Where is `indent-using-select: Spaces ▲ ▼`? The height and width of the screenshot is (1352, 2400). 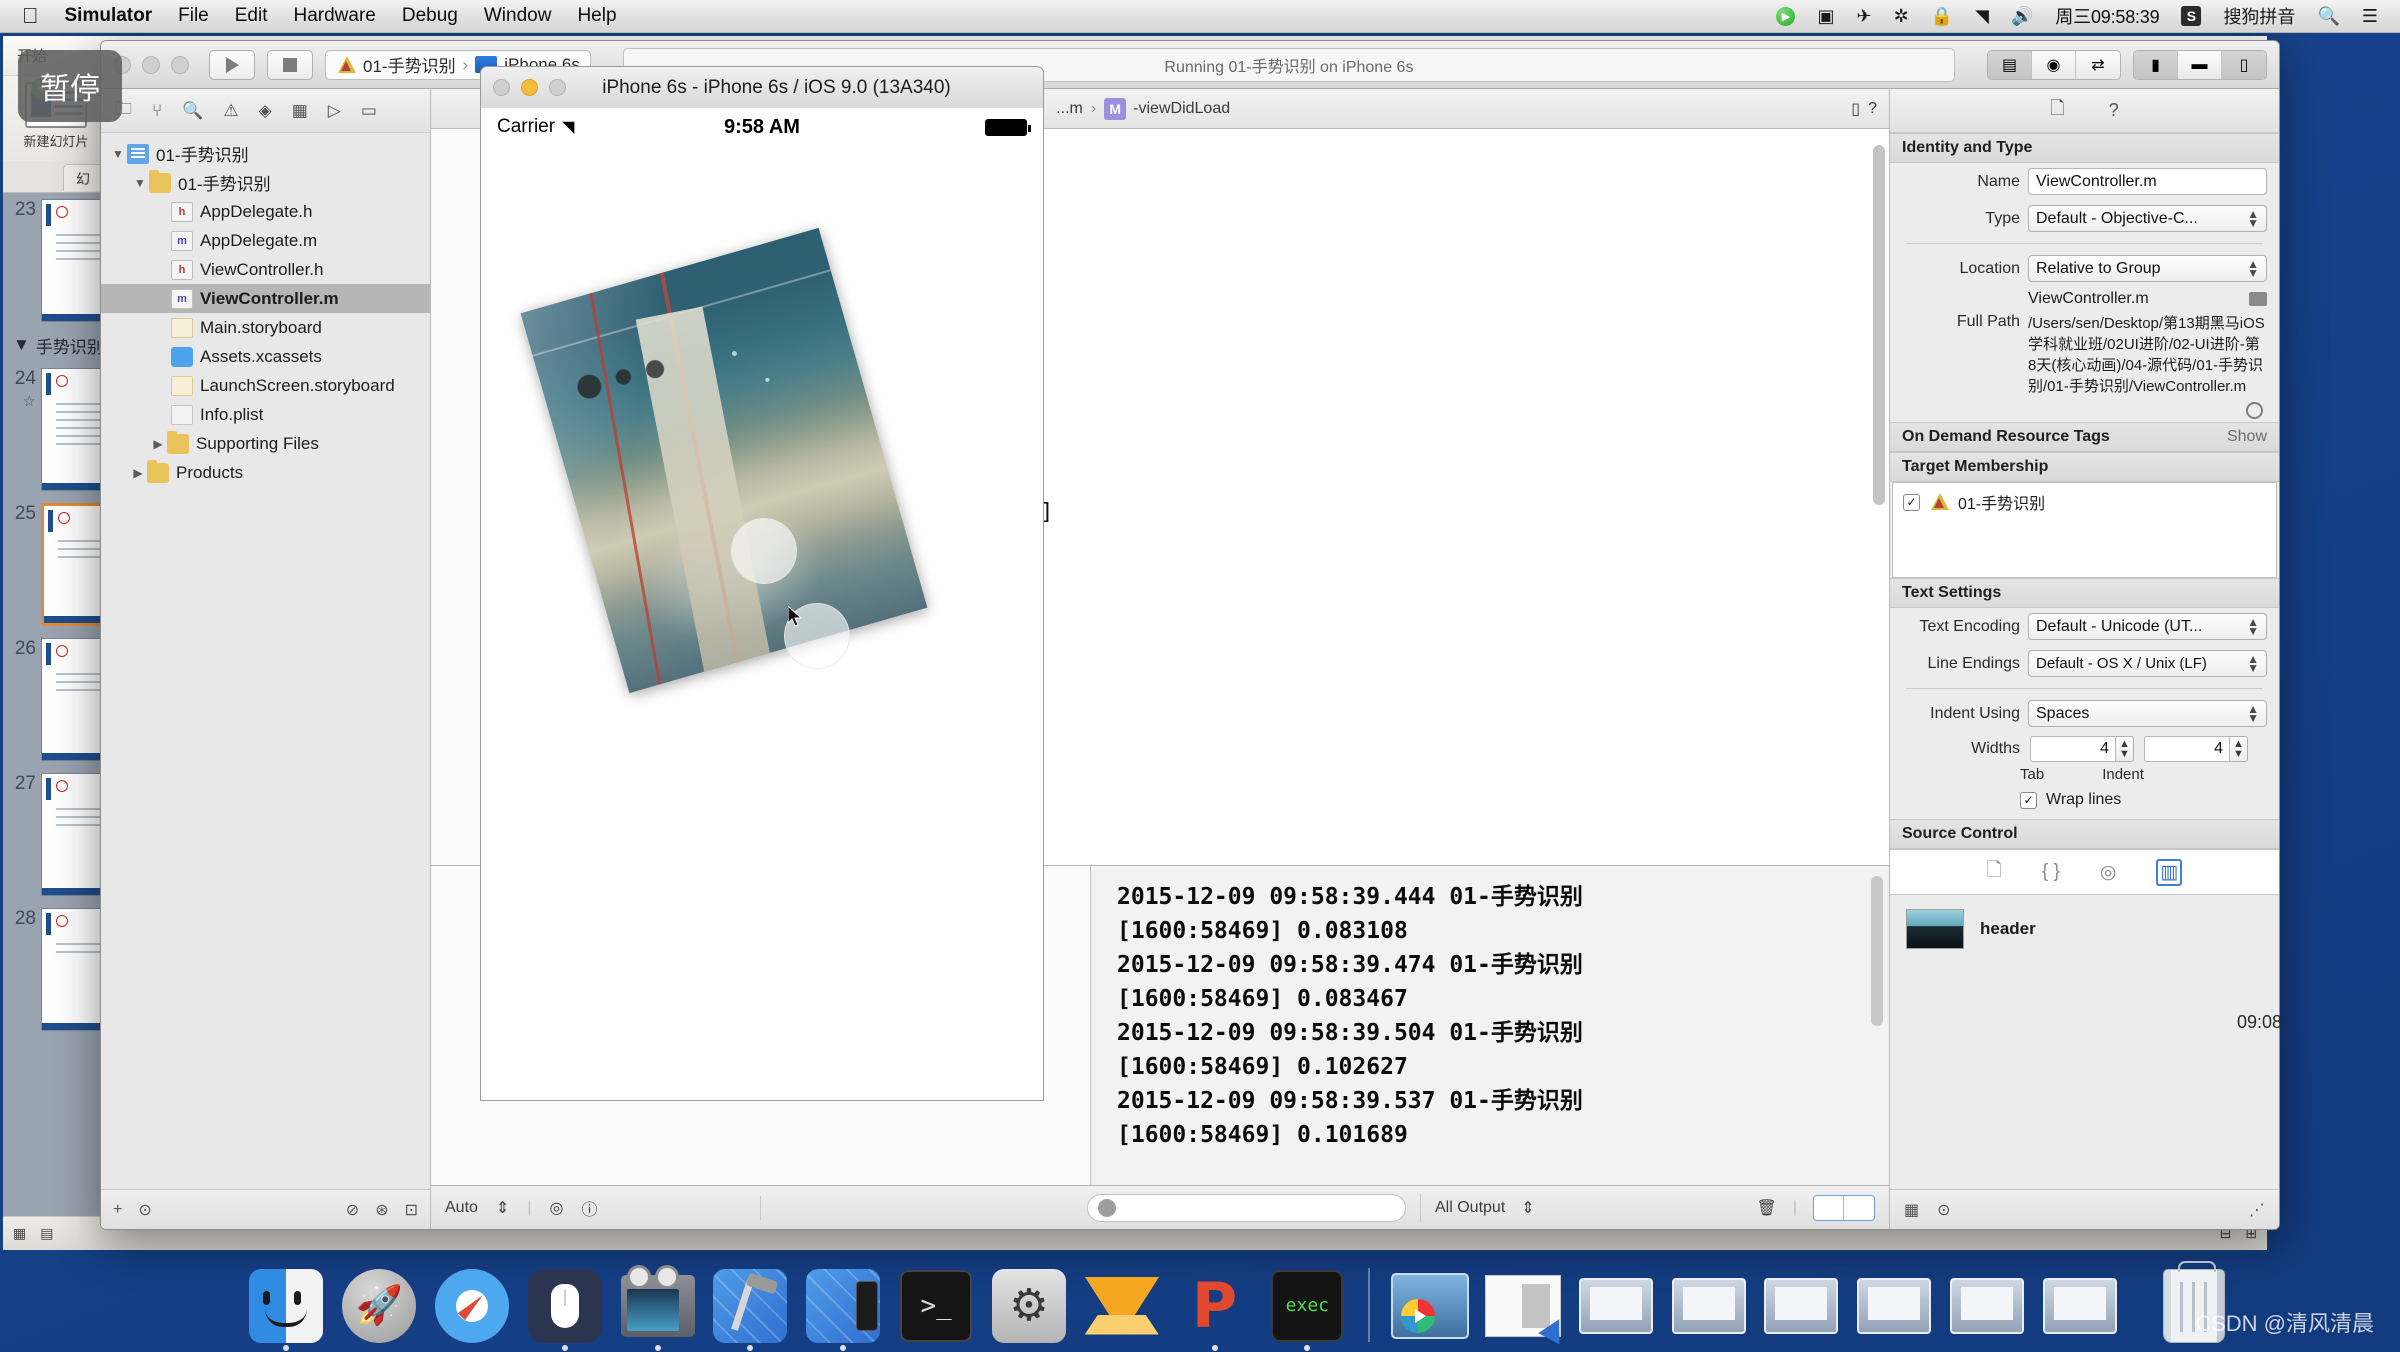
indent-using-select: Spaces ▲ ▼ is located at coordinates (2147, 713).